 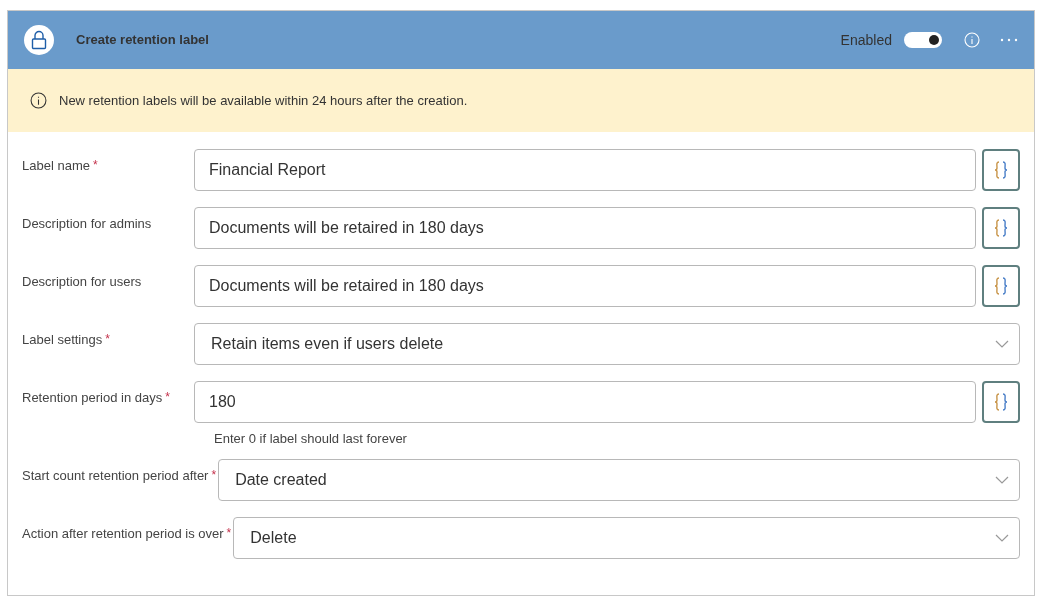 I want to click on banner-text: New retention labels will be available within 24 hours after the creation., so click(x=263, y=100).